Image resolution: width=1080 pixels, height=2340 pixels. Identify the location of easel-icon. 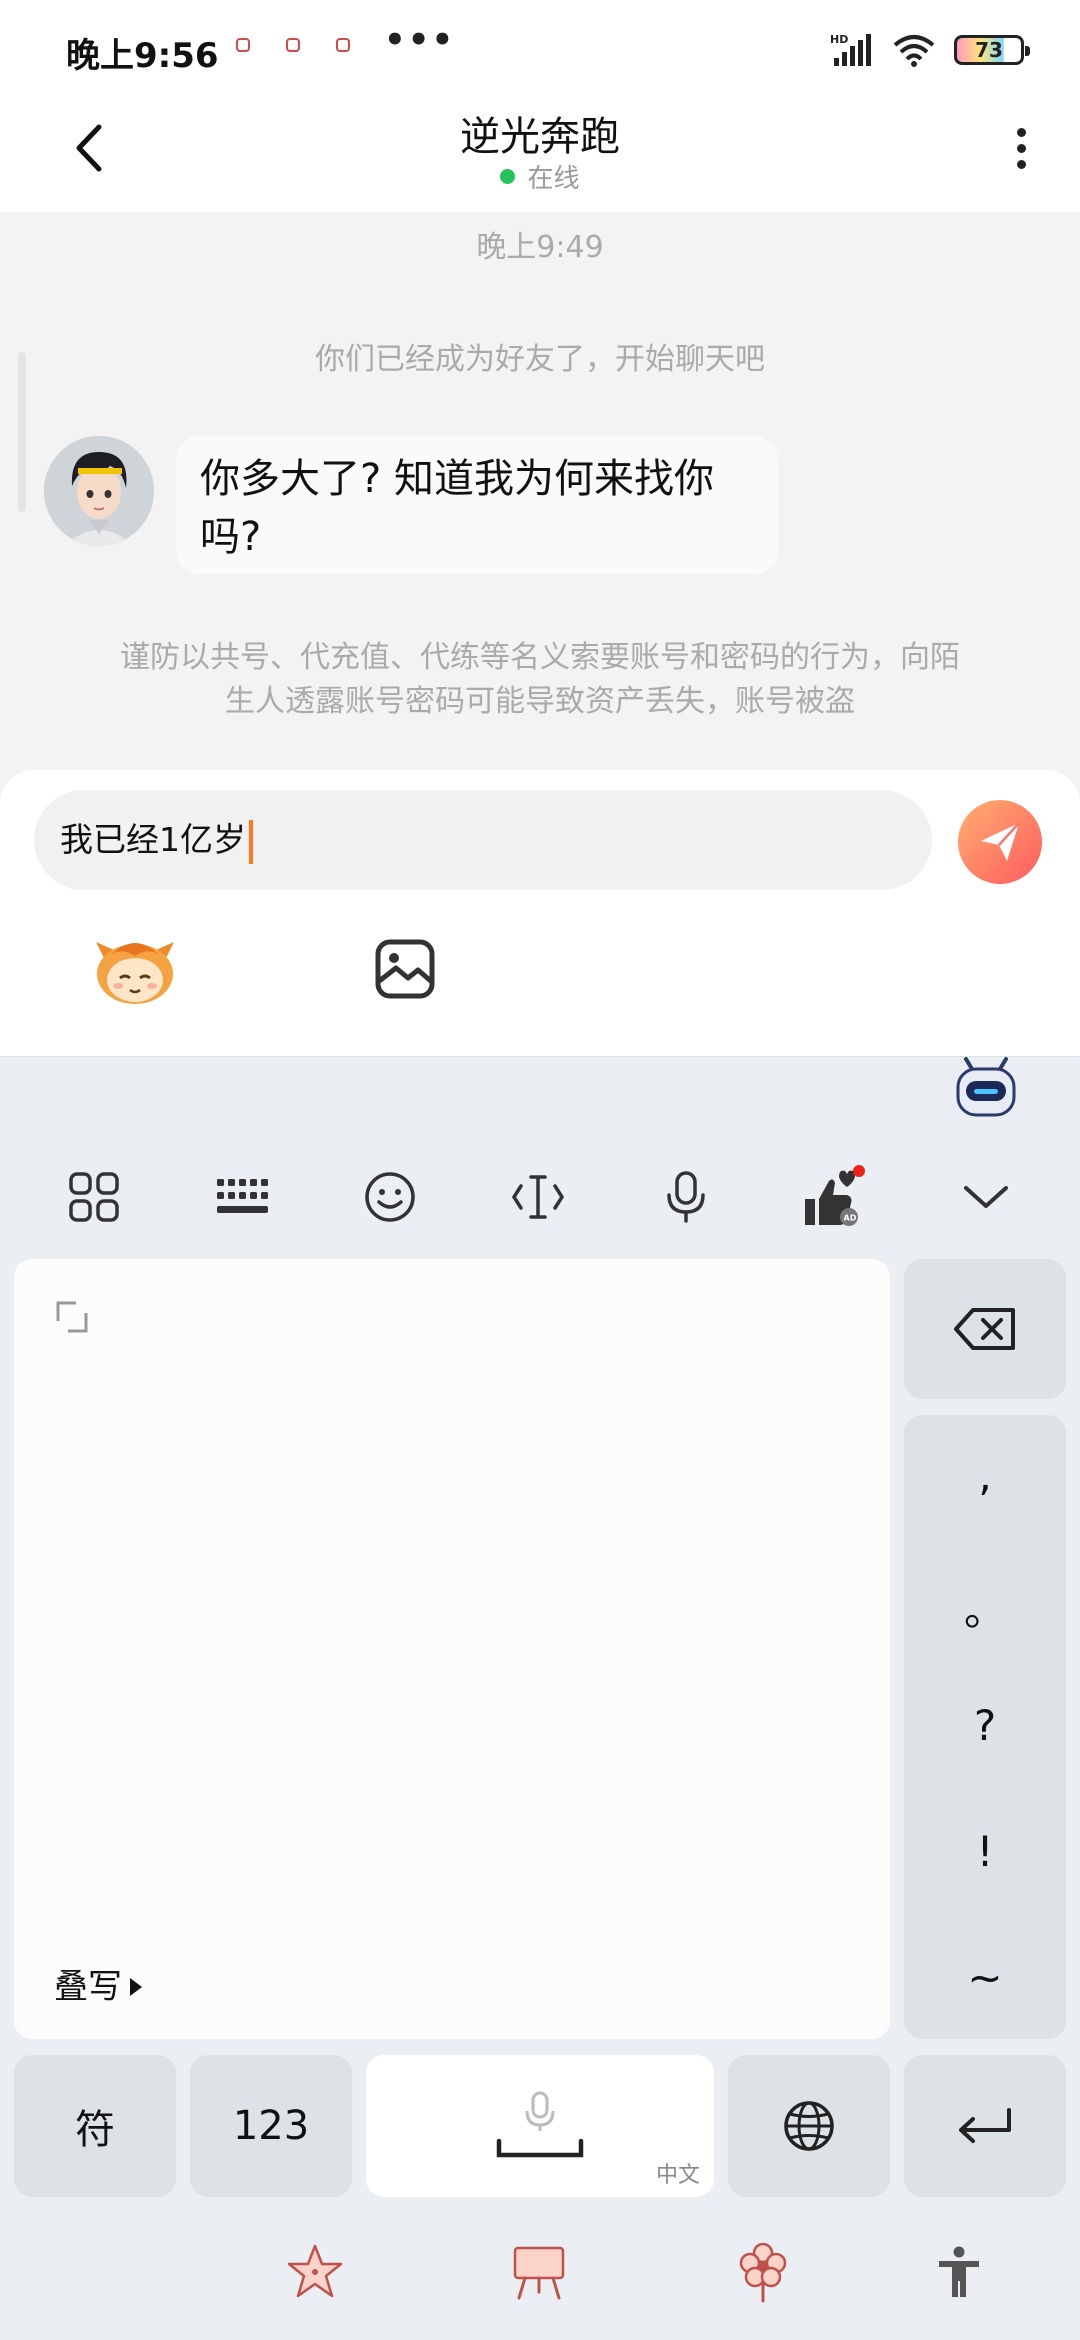
(539, 2273).